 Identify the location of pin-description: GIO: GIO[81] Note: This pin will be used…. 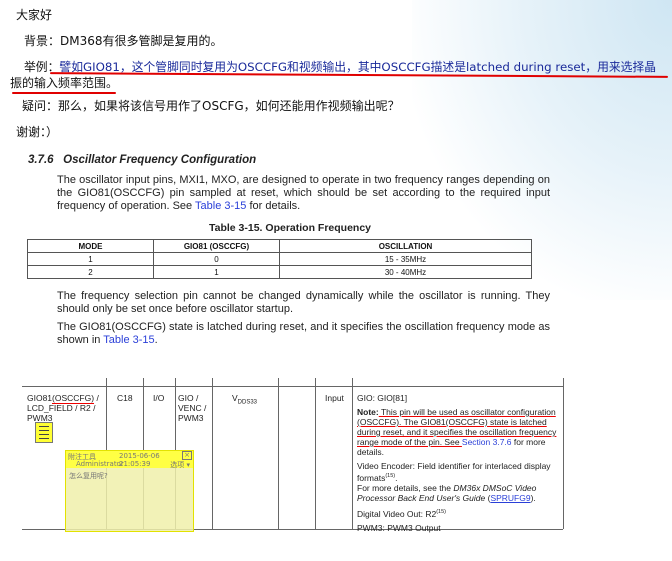
(457, 463).